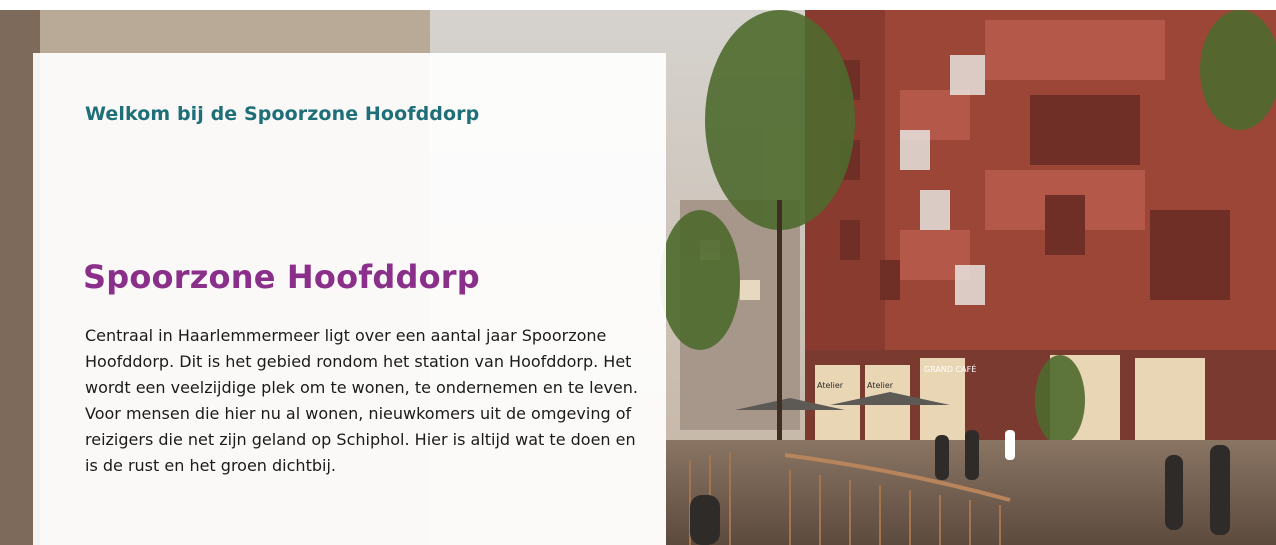 This screenshot has height=545, width=1276. I want to click on intro-eyebrow: Welkom bij de Spoorzone Hoofddorp, so click(282, 114).